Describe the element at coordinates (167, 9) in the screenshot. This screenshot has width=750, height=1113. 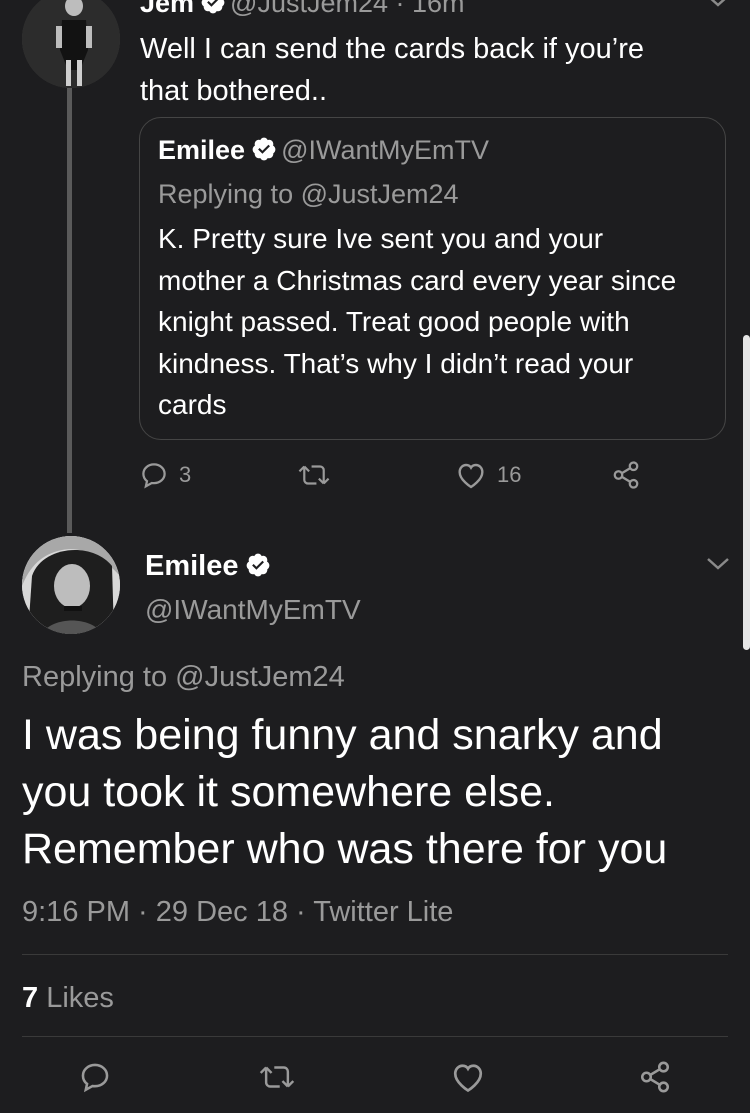
I see `parent-author-name: Jem` at that location.